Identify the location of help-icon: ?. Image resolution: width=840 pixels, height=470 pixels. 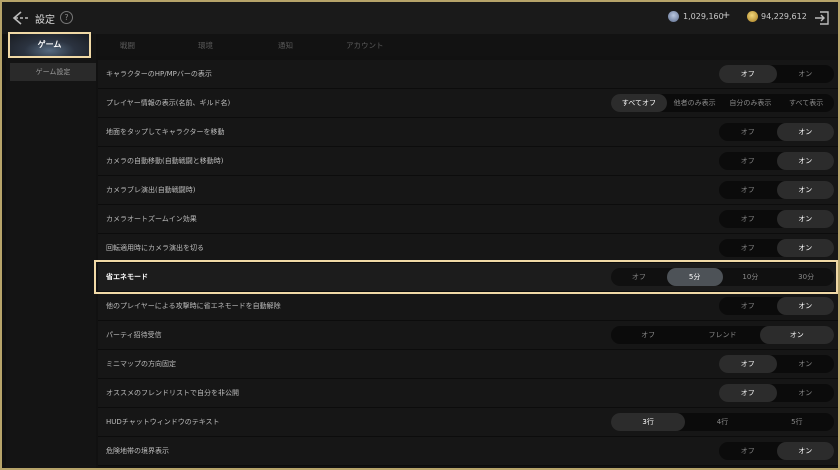
(66, 17).